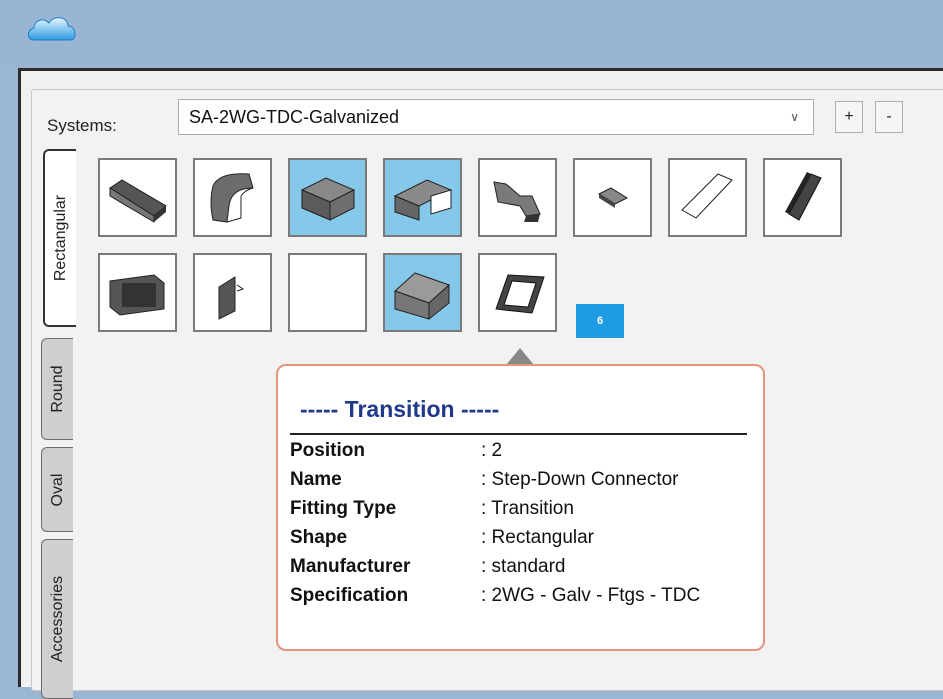  Describe the element at coordinates (82, 125) in the screenshot. I see `systems-label: Systems:` at that location.